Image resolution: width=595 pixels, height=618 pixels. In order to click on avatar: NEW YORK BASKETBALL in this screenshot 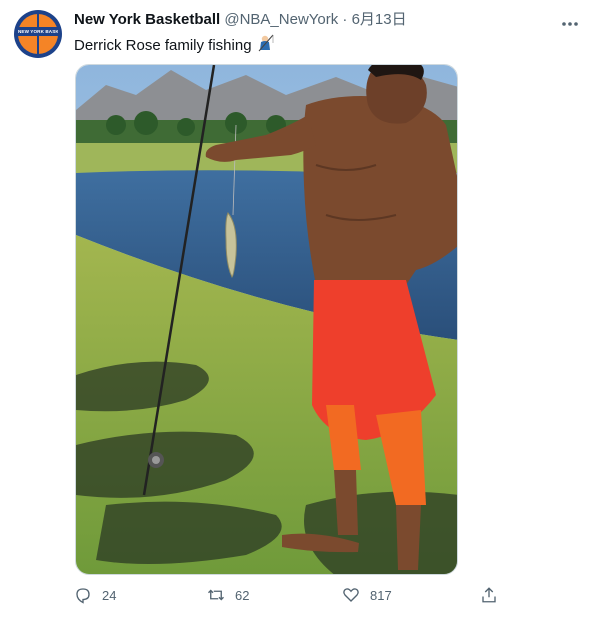, I will do `click(38, 34)`.